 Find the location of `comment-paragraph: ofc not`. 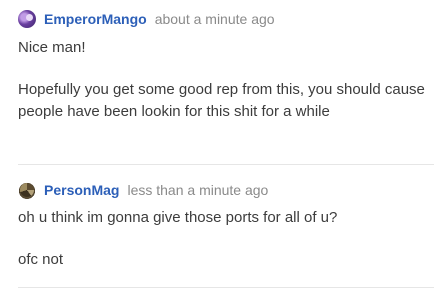

comment-paragraph: ofc not is located at coordinates (41, 259).